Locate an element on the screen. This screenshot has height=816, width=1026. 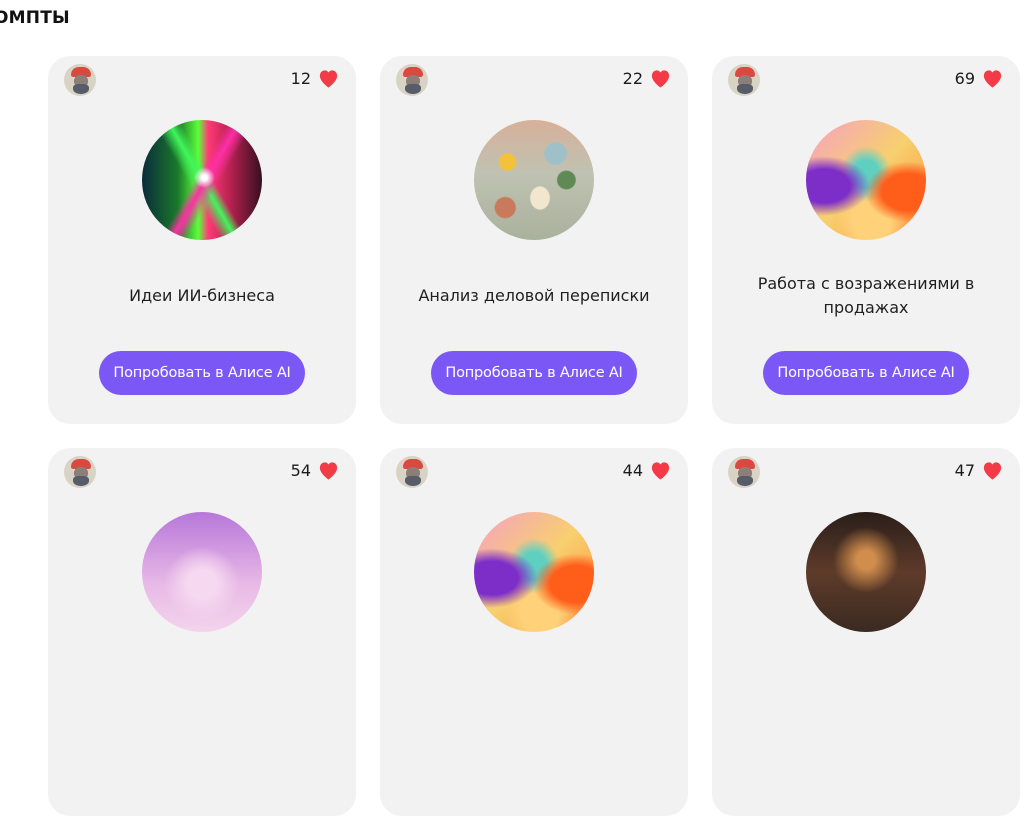
likes-count: 12 is located at coordinates (300, 78).